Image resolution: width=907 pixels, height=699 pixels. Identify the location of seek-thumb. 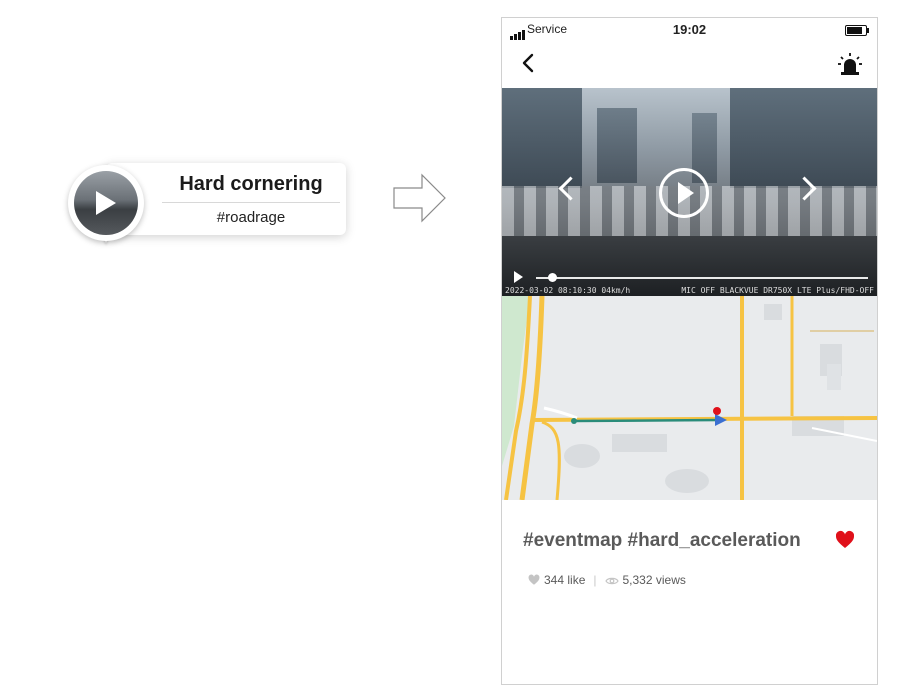
(552, 277).